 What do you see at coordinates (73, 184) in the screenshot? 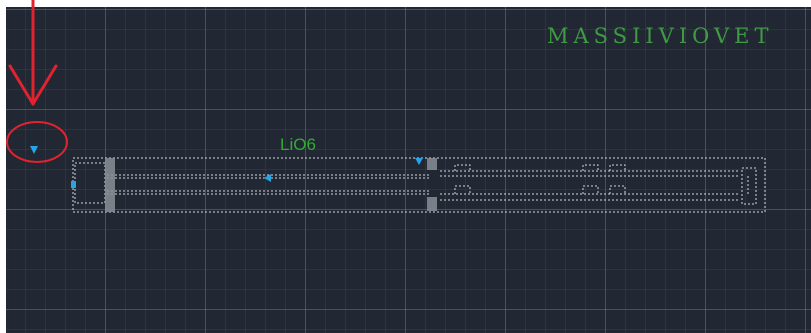
I see `left-grip-icon` at bounding box center [73, 184].